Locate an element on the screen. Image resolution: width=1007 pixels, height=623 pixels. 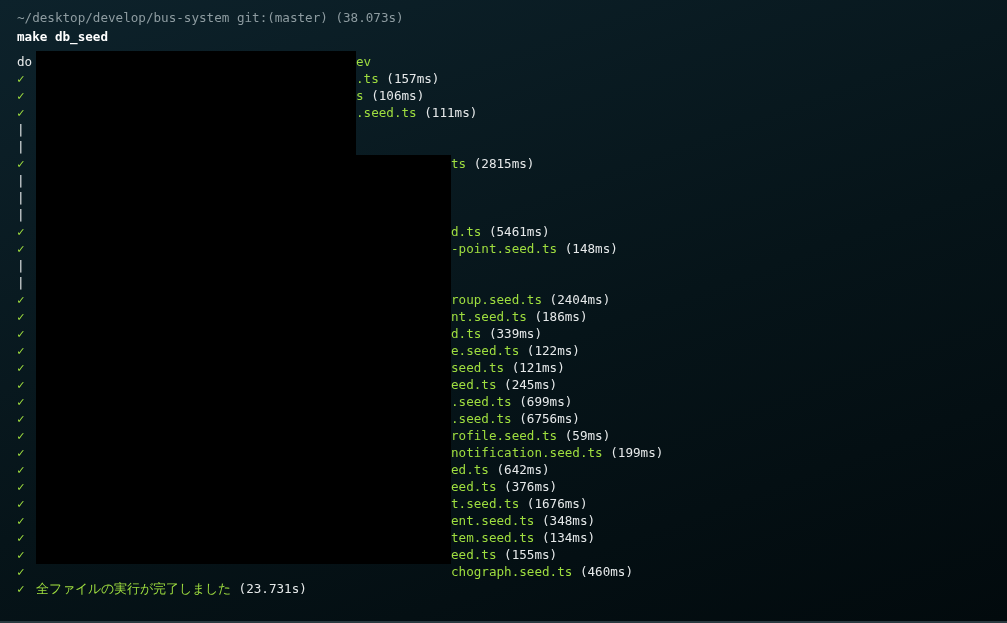
file-name: e.seed.ts is located at coordinates (485, 350).